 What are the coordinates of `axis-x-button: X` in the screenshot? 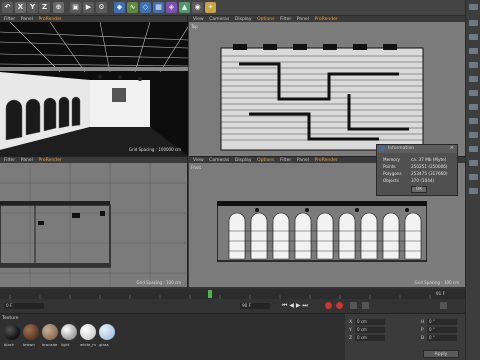 It's located at (20, 7).